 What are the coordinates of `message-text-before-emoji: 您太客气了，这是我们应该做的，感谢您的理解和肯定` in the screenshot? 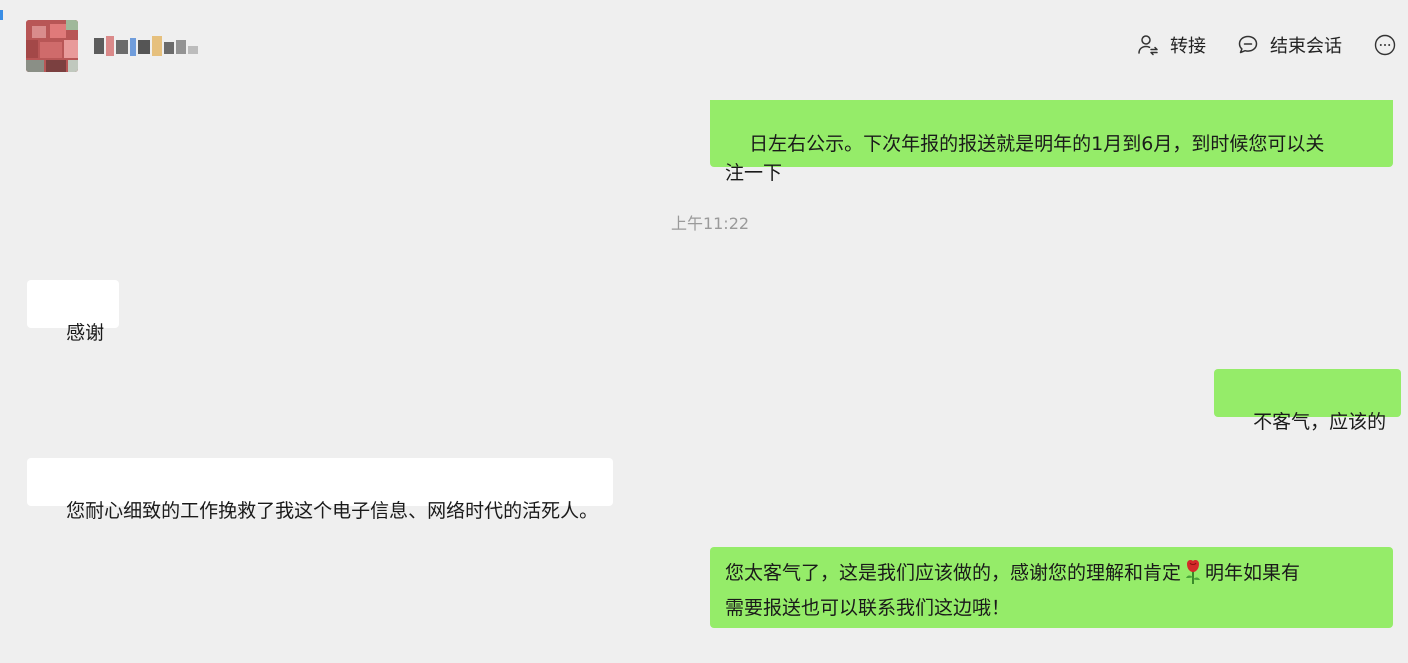 It's located at (953, 573).